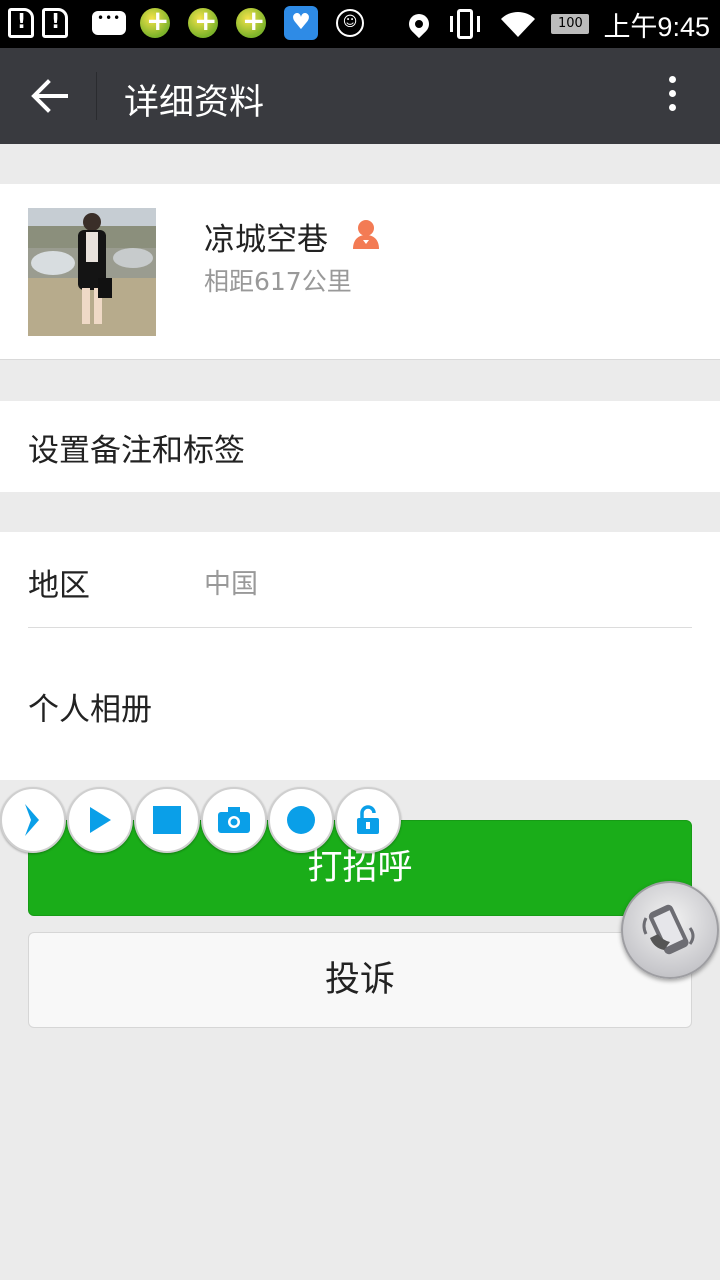 Image resolution: width=720 pixels, height=1280 pixels. I want to click on profile-name: 凉城空巷, so click(266, 240).